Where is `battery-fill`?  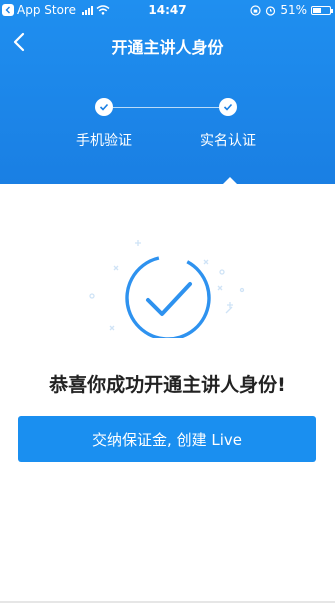
battery-fill is located at coordinates (317, 10).